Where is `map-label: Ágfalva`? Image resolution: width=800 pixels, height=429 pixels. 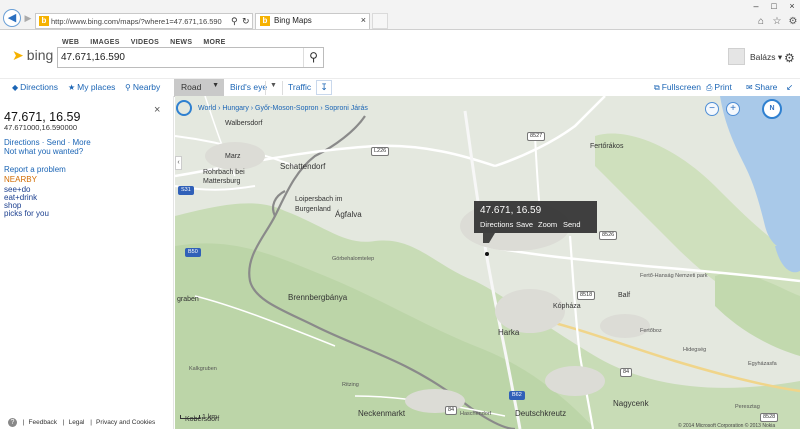 map-label: Ágfalva is located at coordinates (348, 214).